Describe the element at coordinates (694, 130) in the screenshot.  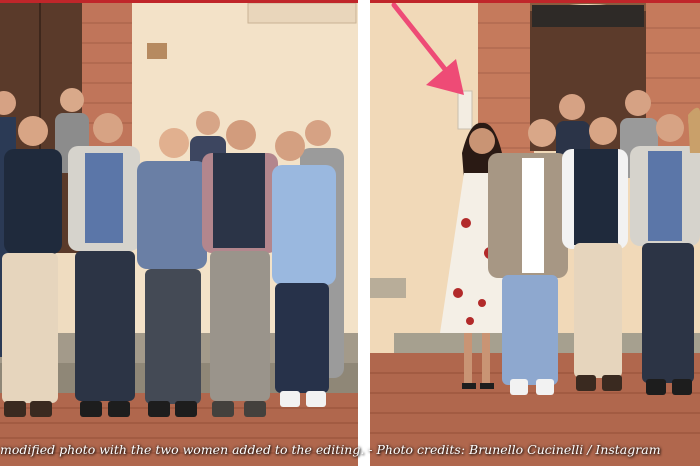
I see `added-woman` at that location.